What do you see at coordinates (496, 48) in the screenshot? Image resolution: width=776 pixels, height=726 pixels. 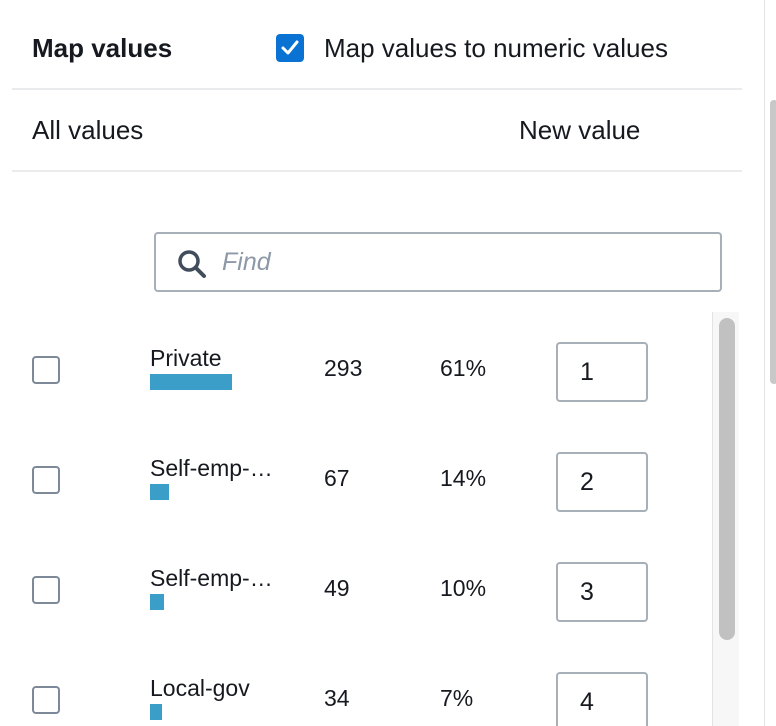 I see `map-numeric-label: Map values to numeric values` at bounding box center [496, 48].